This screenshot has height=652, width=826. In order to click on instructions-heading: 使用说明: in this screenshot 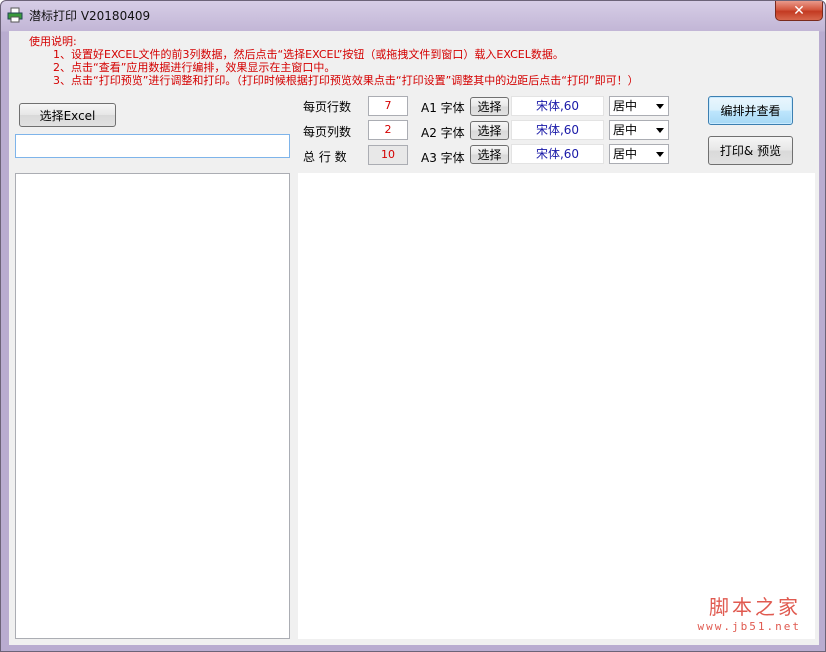, I will do `click(53, 41)`.